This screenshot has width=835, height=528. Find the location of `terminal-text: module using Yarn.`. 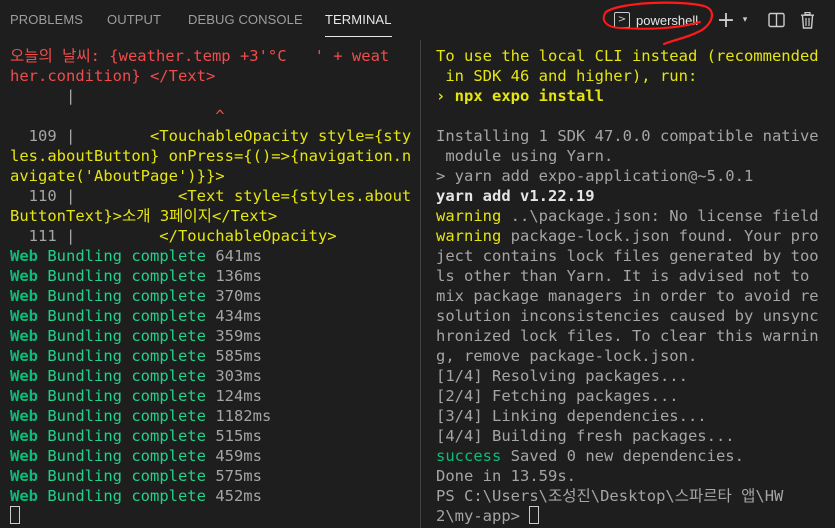

terminal-text: module using Yarn. is located at coordinates (525, 156).